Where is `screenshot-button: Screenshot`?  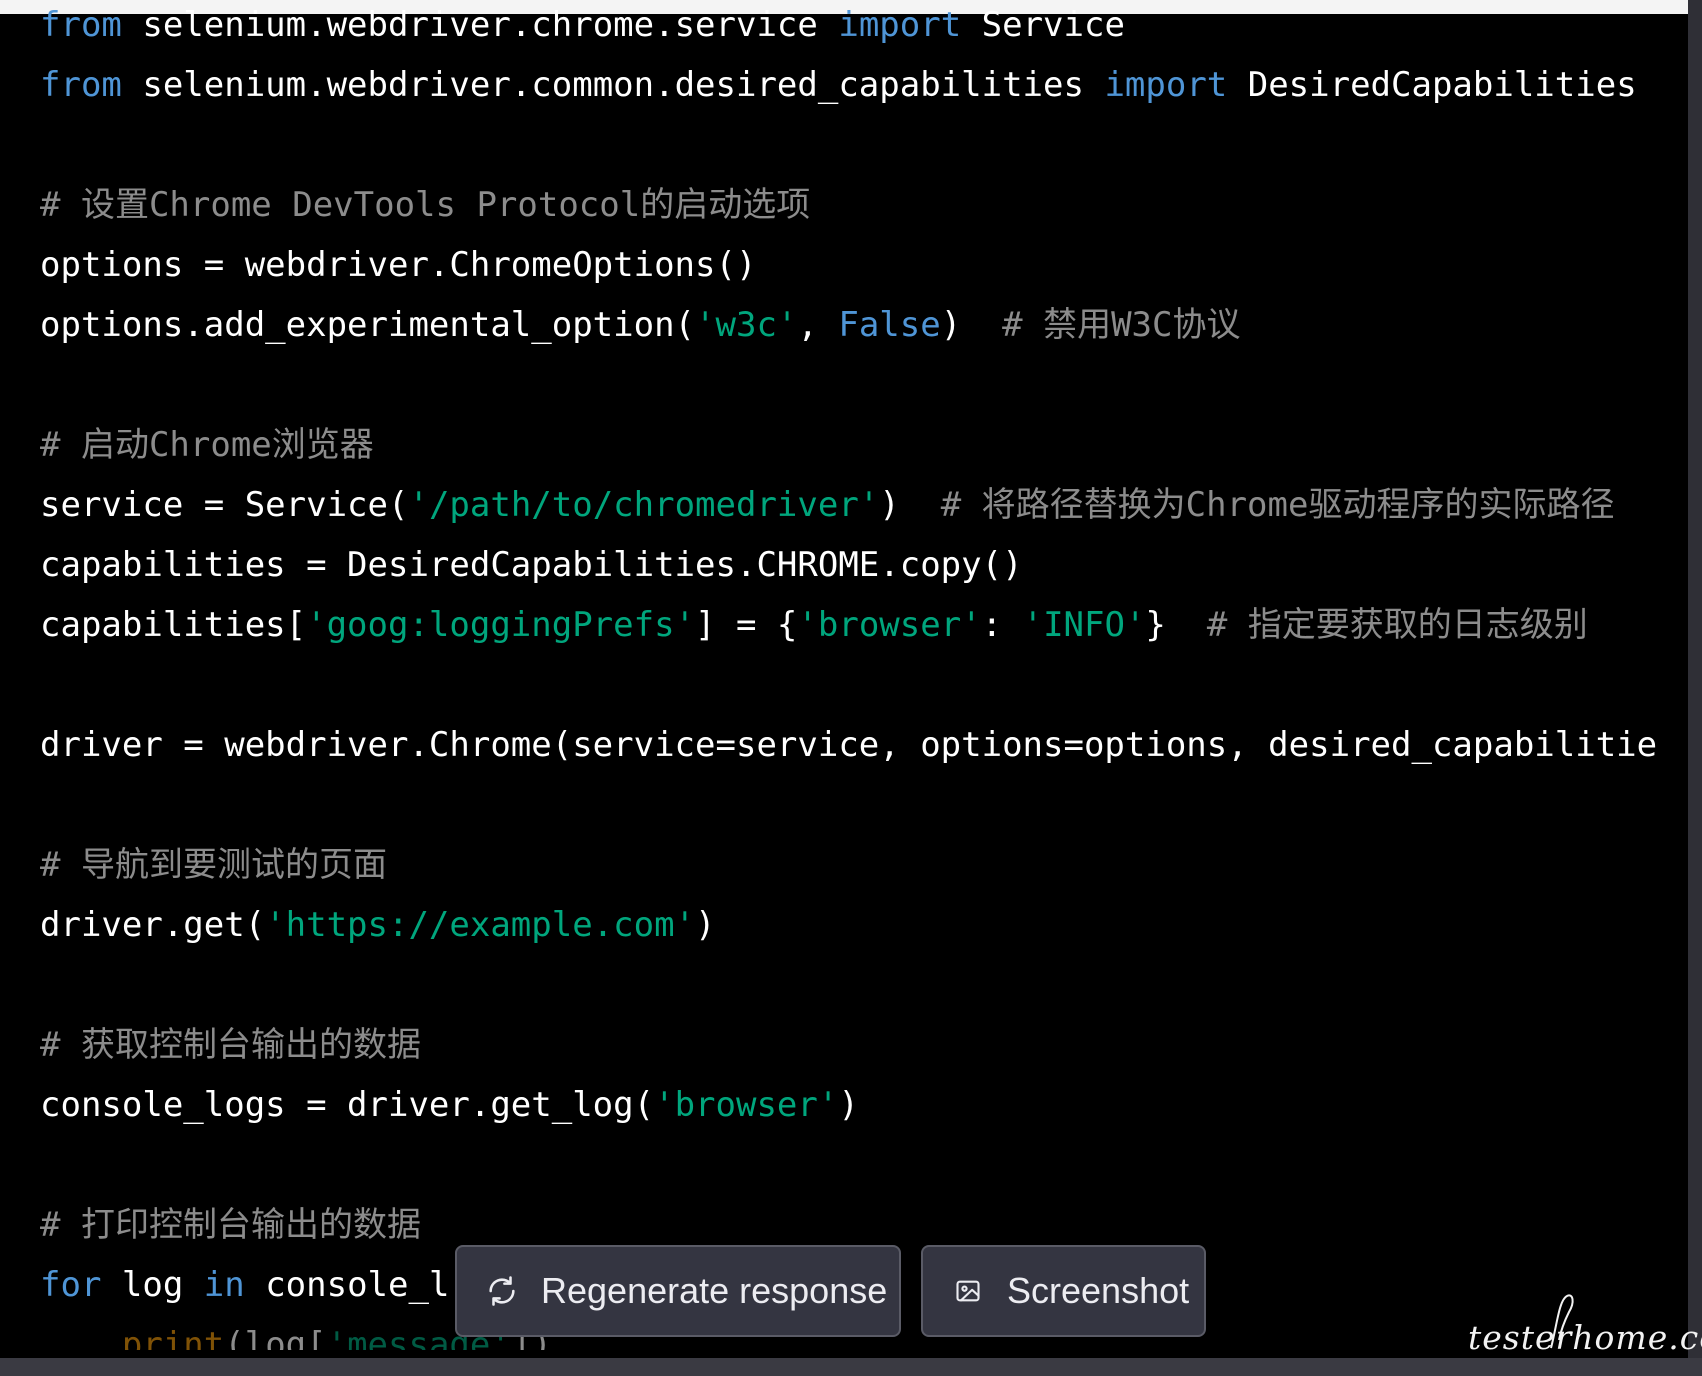
screenshot-button: Screenshot is located at coordinates (1063, 1291).